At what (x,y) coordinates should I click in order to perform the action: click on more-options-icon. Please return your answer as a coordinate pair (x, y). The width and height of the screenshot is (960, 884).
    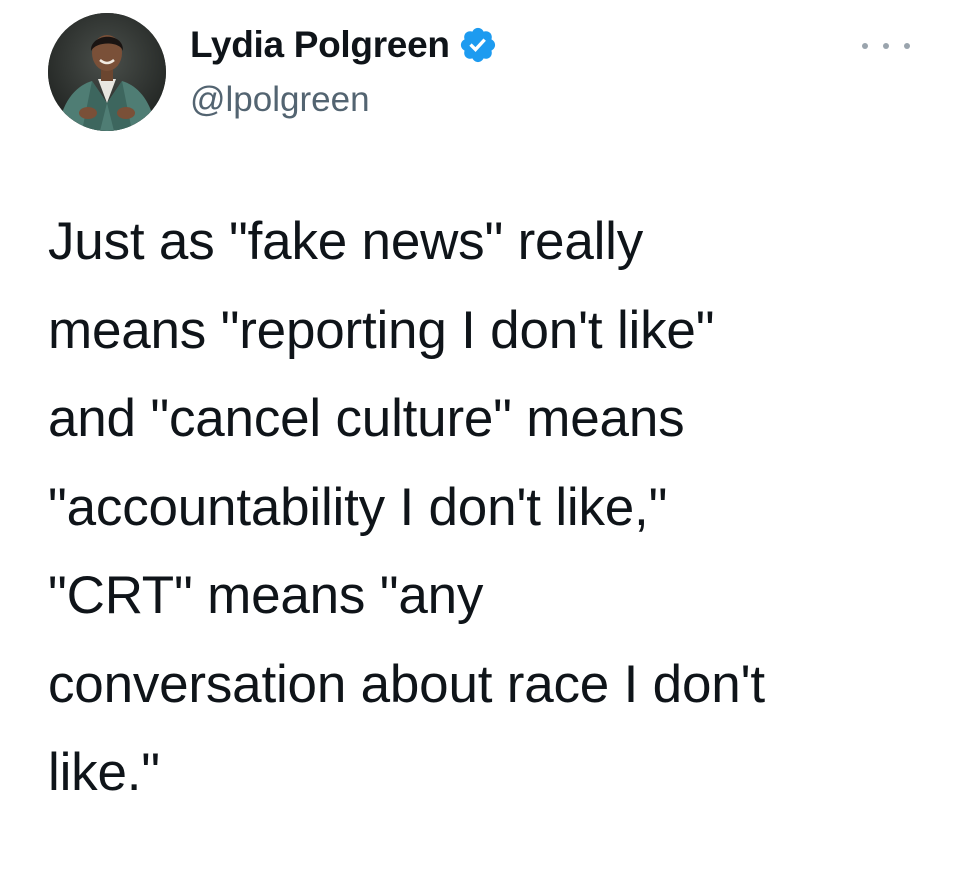
    Looking at the image, I should click on (886, 46).